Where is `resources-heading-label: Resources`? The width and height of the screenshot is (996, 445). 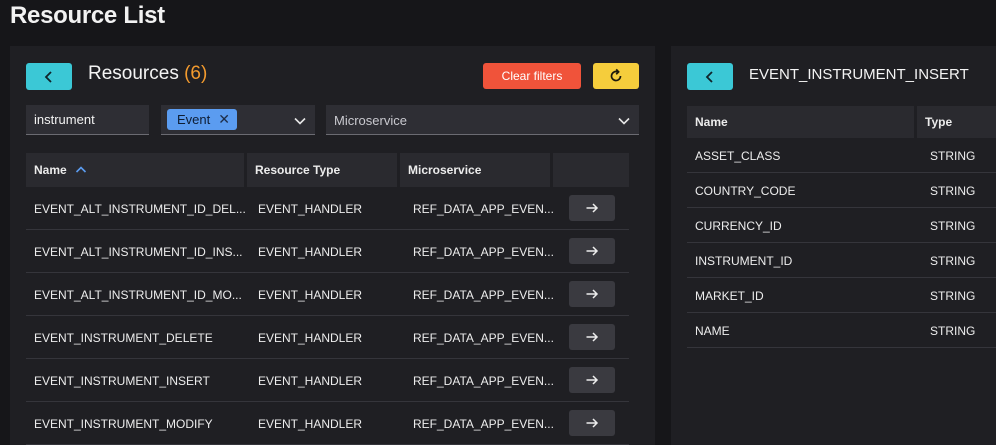
resources-heading-label: Resources is located at coordinates (133, 73).